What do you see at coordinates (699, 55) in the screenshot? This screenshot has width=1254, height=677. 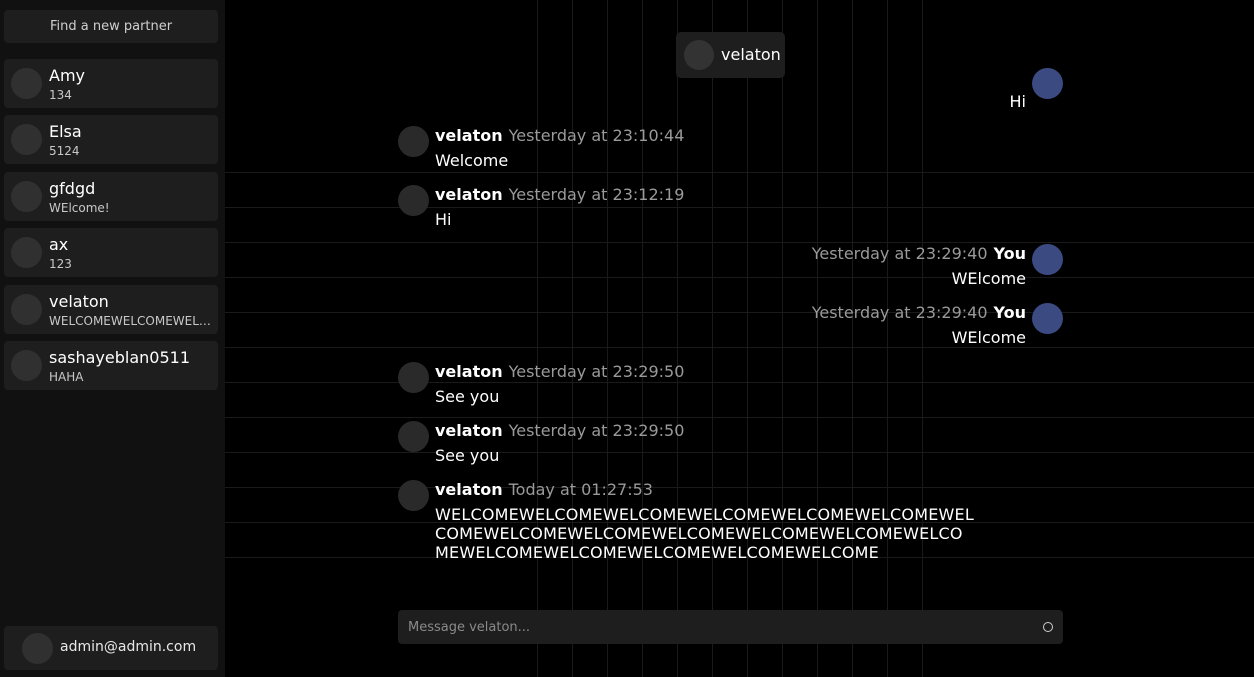 I see `partner-avatar` at bounding box center [699, 55].